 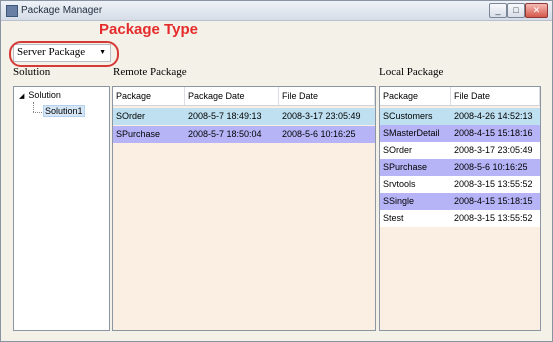 What do you see at coordinates (276, 11) in the screenshot?
I see `title-bar: Package Manager _ □ ✕` at bounding box center [276, 11].